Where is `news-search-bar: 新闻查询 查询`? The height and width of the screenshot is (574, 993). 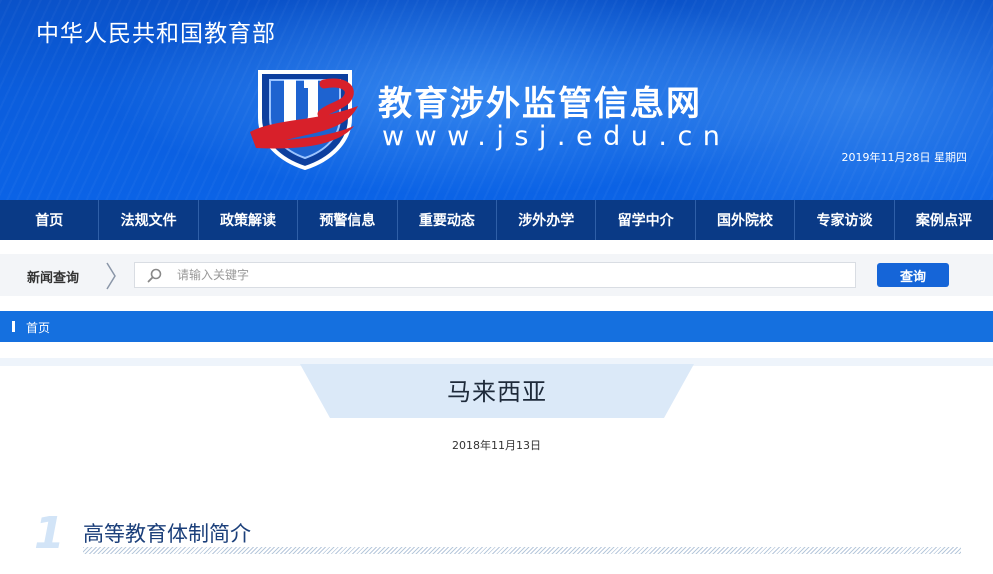
news-search-bar: 新闻查询 查询 is located at coordinates (496, 275).